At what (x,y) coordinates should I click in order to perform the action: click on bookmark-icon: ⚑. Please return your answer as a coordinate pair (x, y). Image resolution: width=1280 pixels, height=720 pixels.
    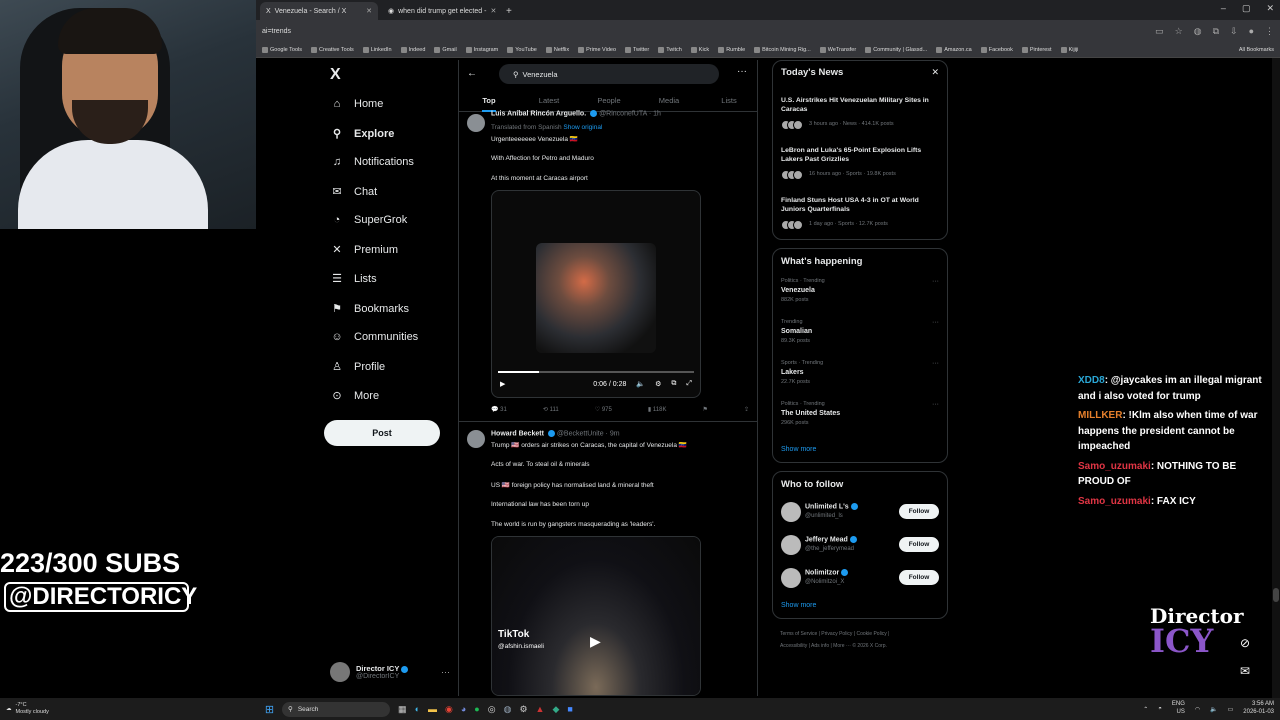
    Looking at the image, I should click on (705, 409).